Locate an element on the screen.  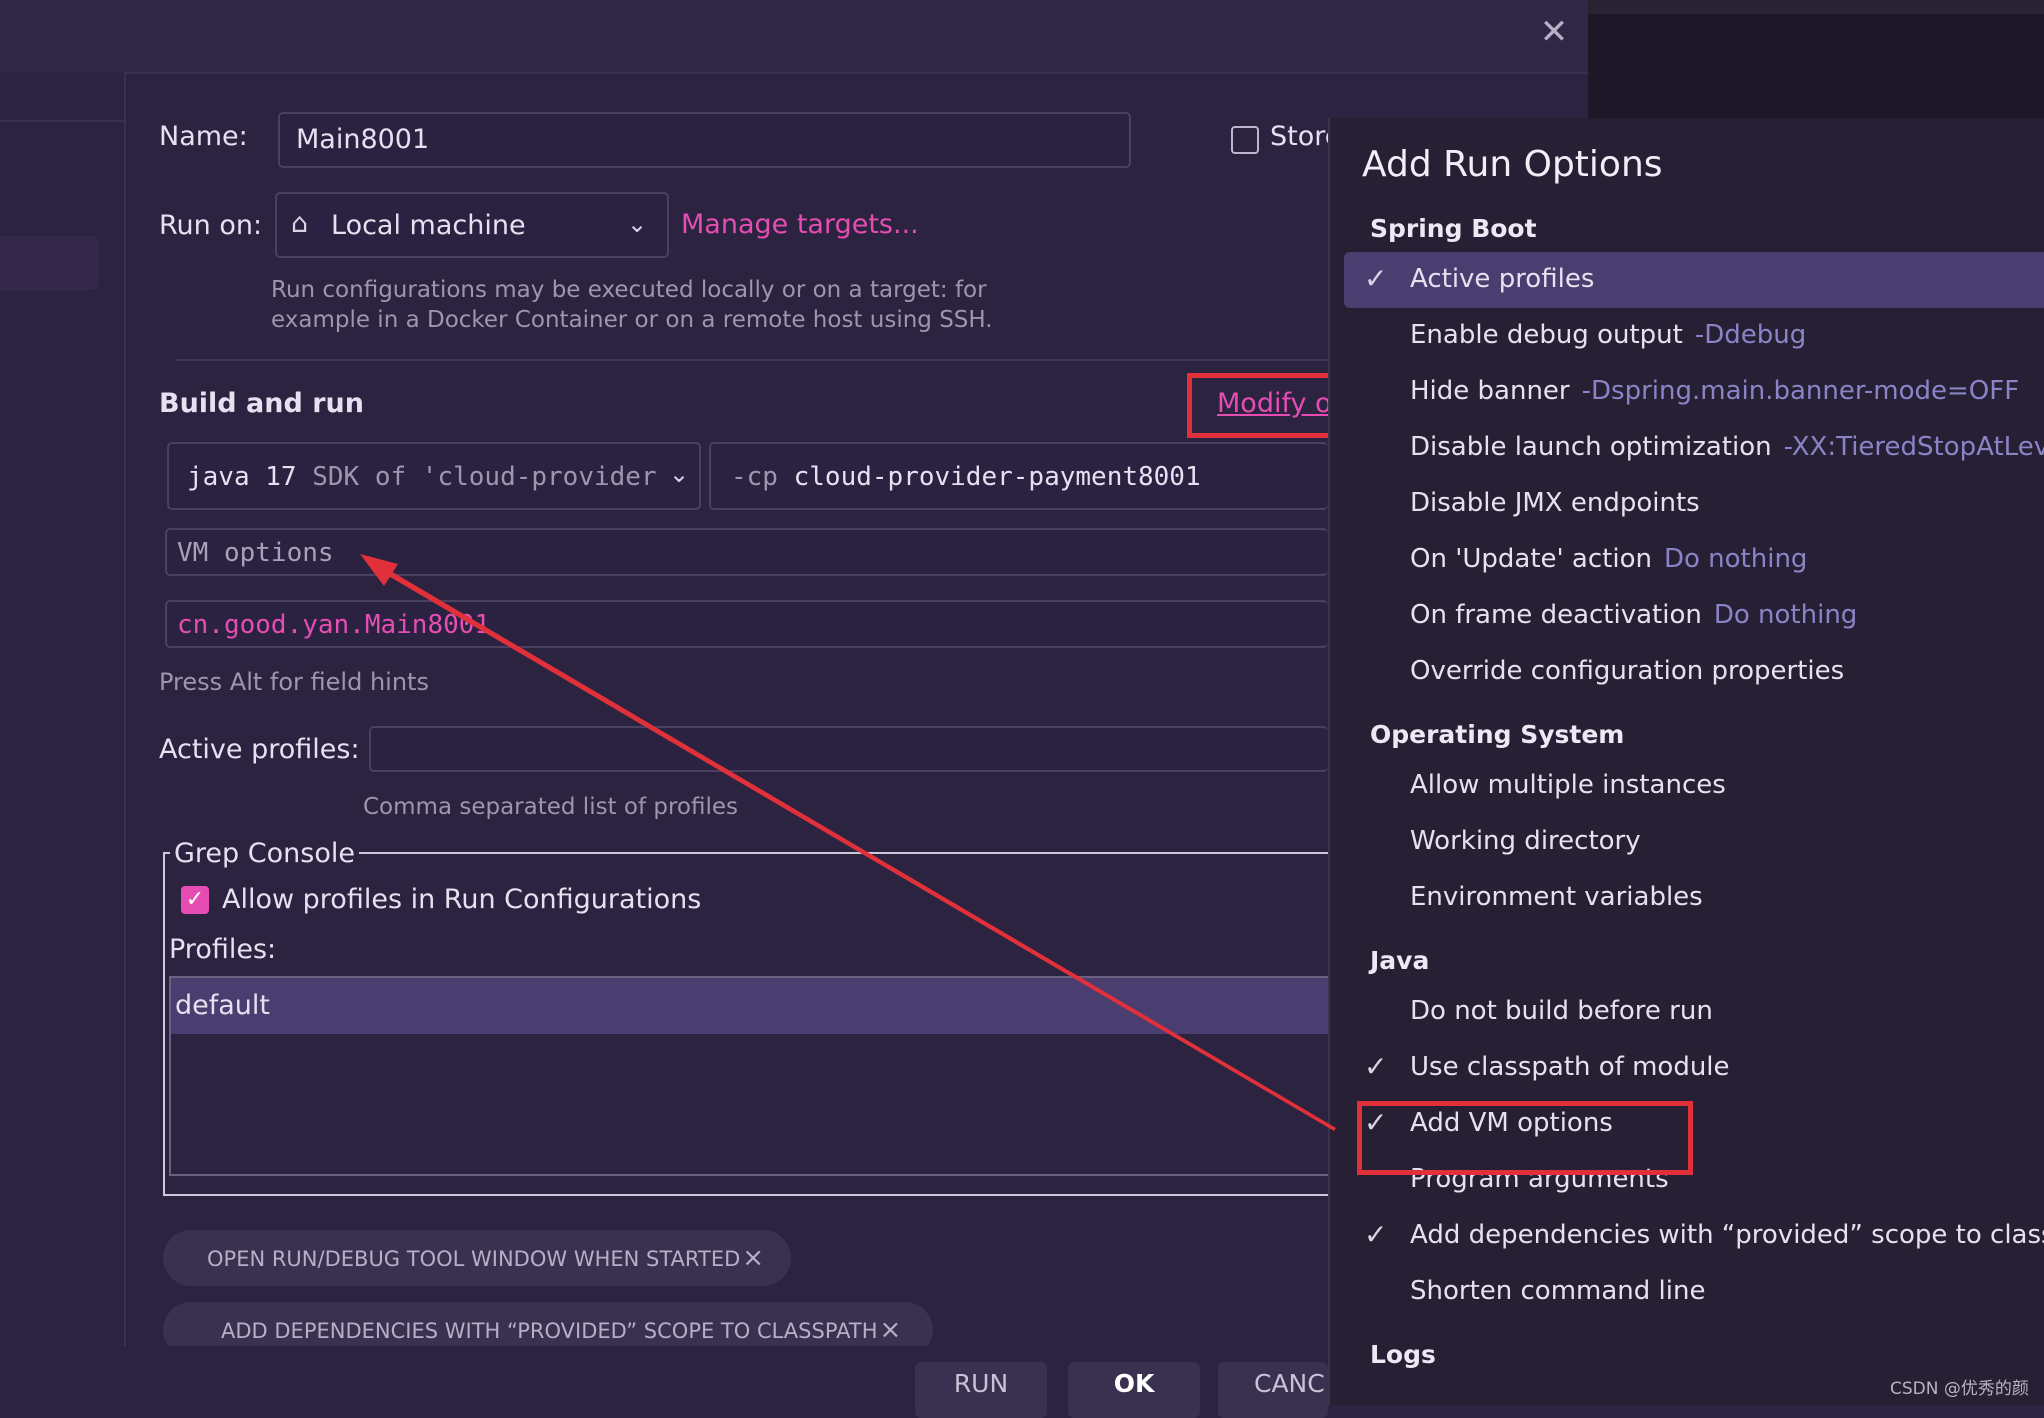
watermark: CSDN @优秀的颜 is located at coordinates (1959, 1389).